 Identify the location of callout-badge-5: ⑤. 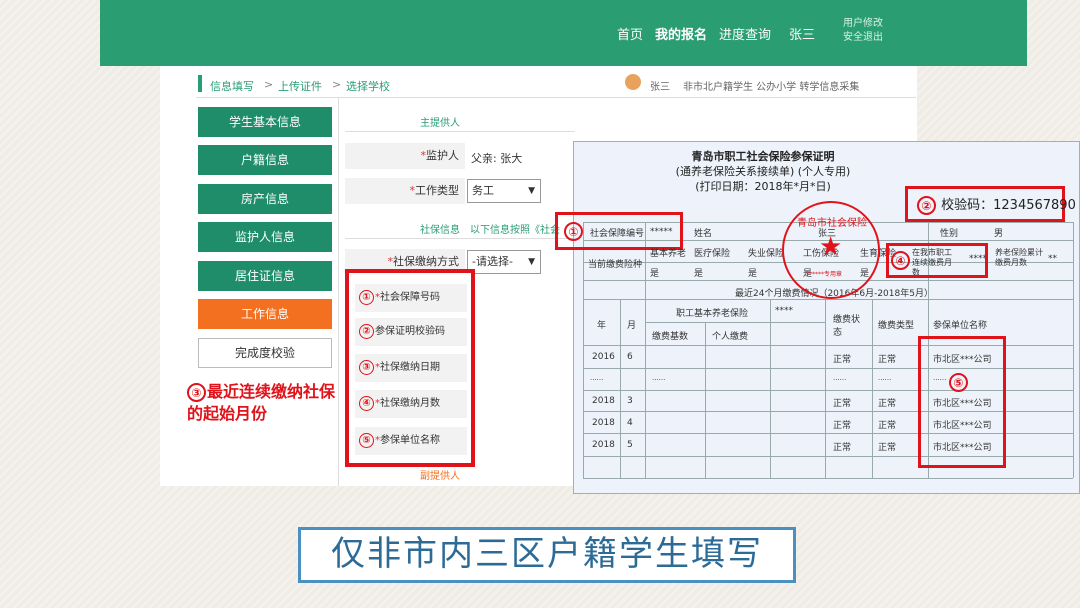
(959, 382).